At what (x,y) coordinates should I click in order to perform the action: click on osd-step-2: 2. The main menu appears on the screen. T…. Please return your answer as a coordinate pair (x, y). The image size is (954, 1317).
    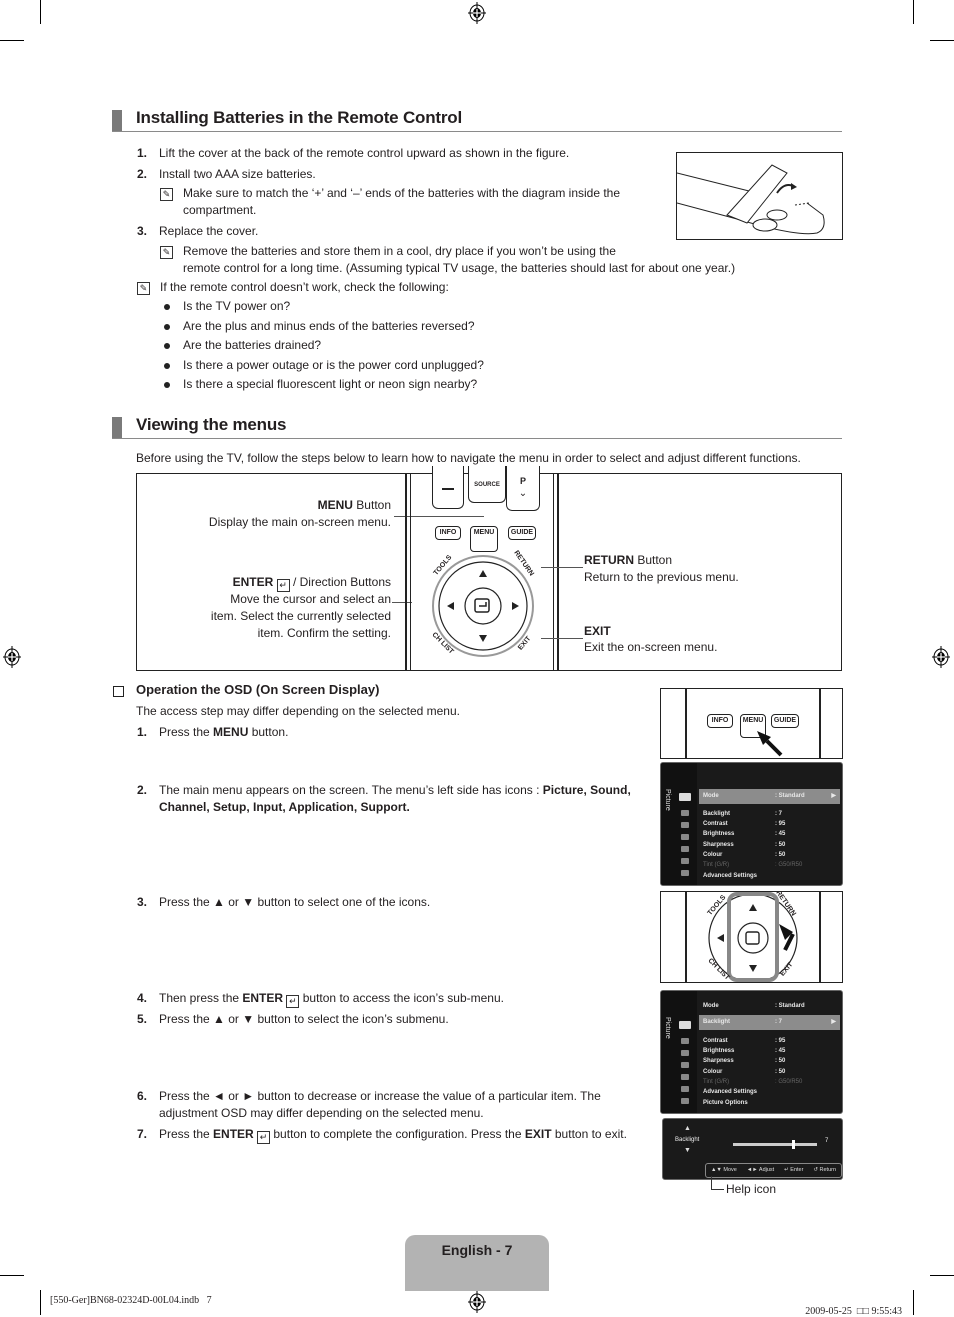
    Looking at the image, I should click on (384, 790).